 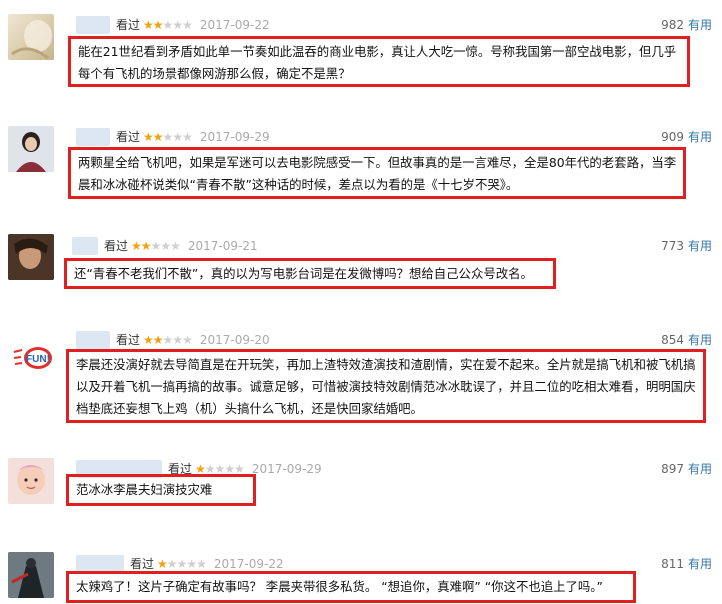 What do you see at coordinates (672, 469) in the screenshot?
I see `vote-count: 897` at bounding box center [672, 469].